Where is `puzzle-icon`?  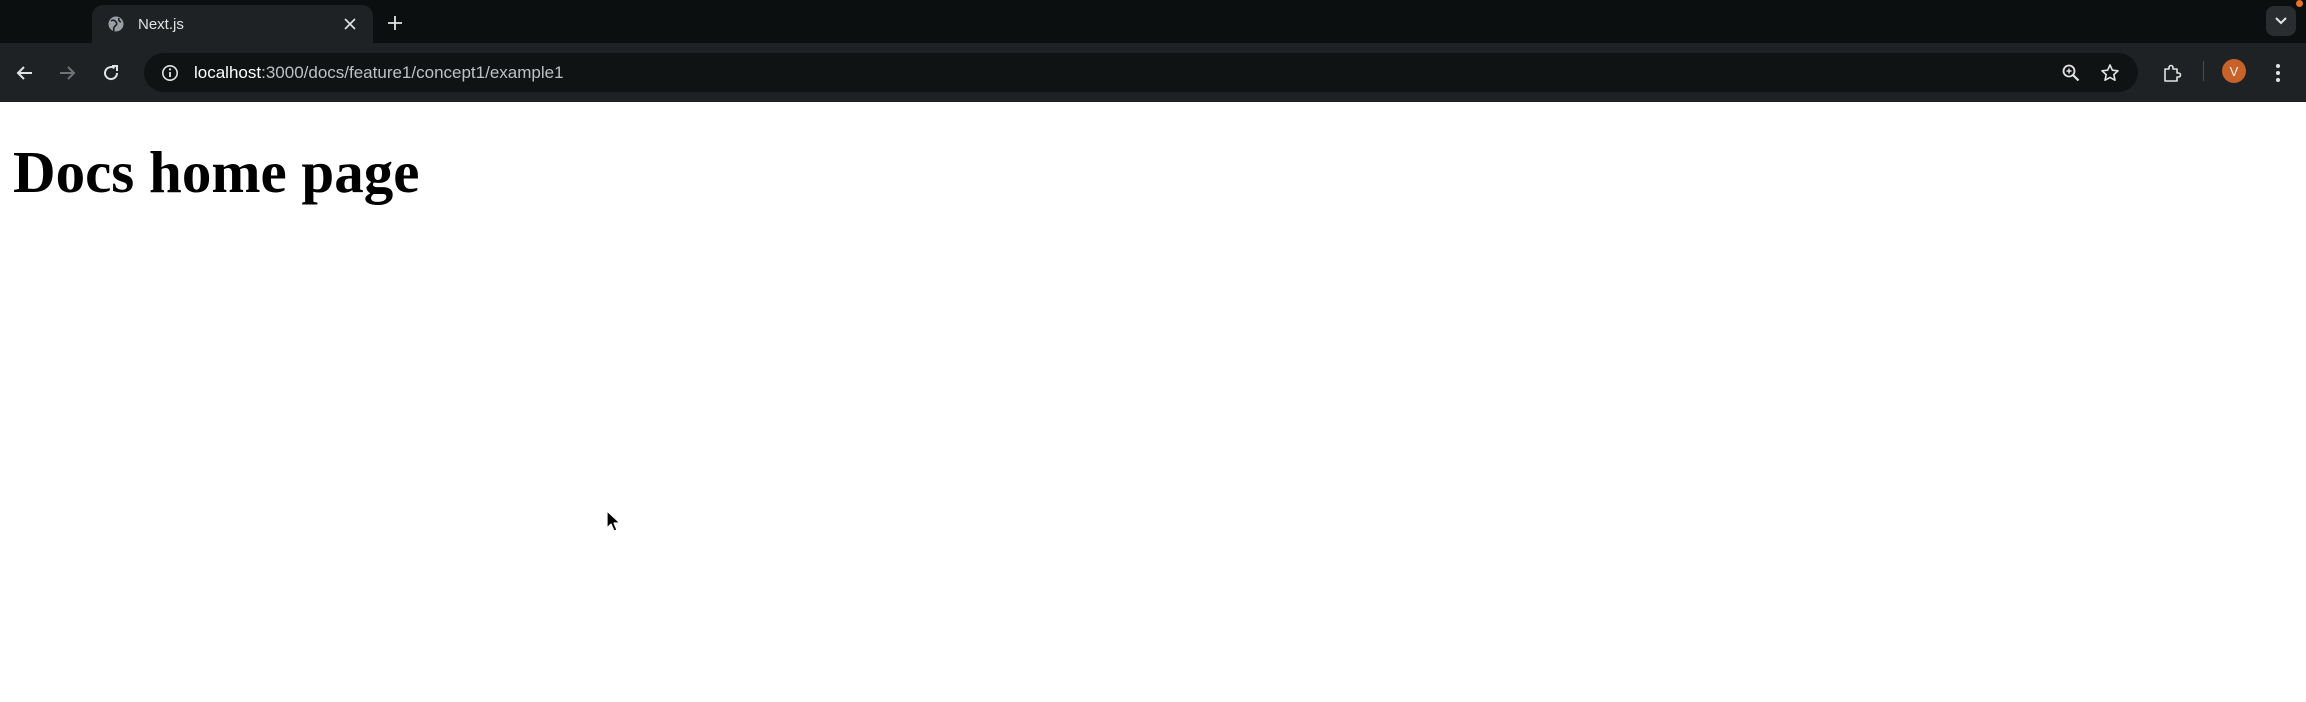 puzzle-icon is located at coordinates (2173, 73).